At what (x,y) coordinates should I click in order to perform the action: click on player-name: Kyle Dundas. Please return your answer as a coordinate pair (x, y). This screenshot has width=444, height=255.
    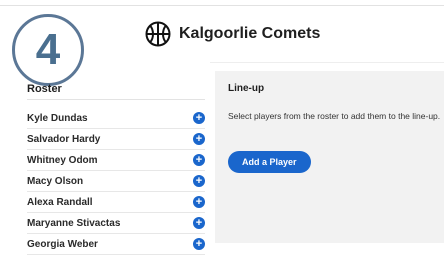
    Looking at the image, I should click on (57, 118).